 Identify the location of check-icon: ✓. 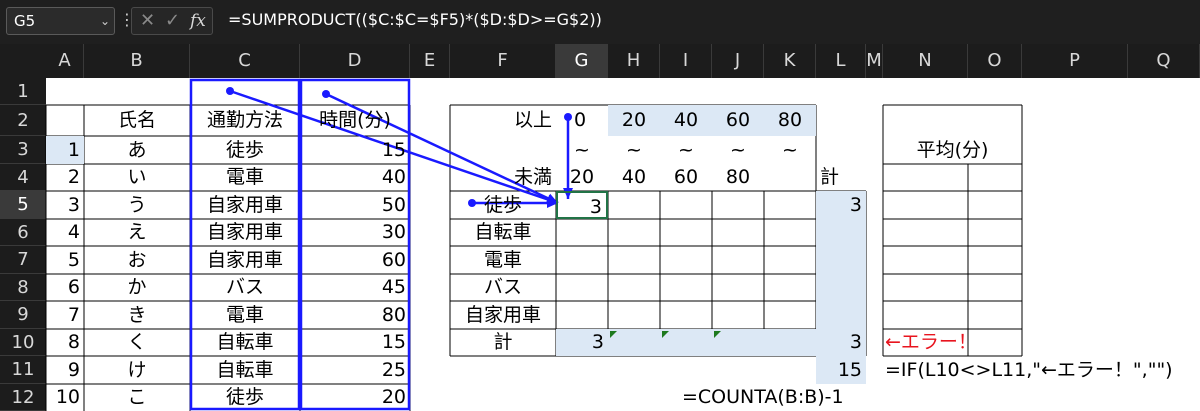
(172, 20).